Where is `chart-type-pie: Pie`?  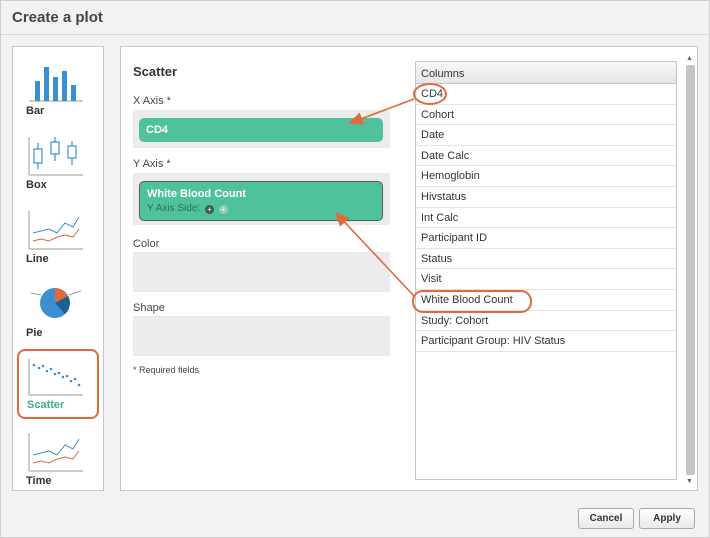 chart-type-pie: Pie is located at coordinates (58, 314).